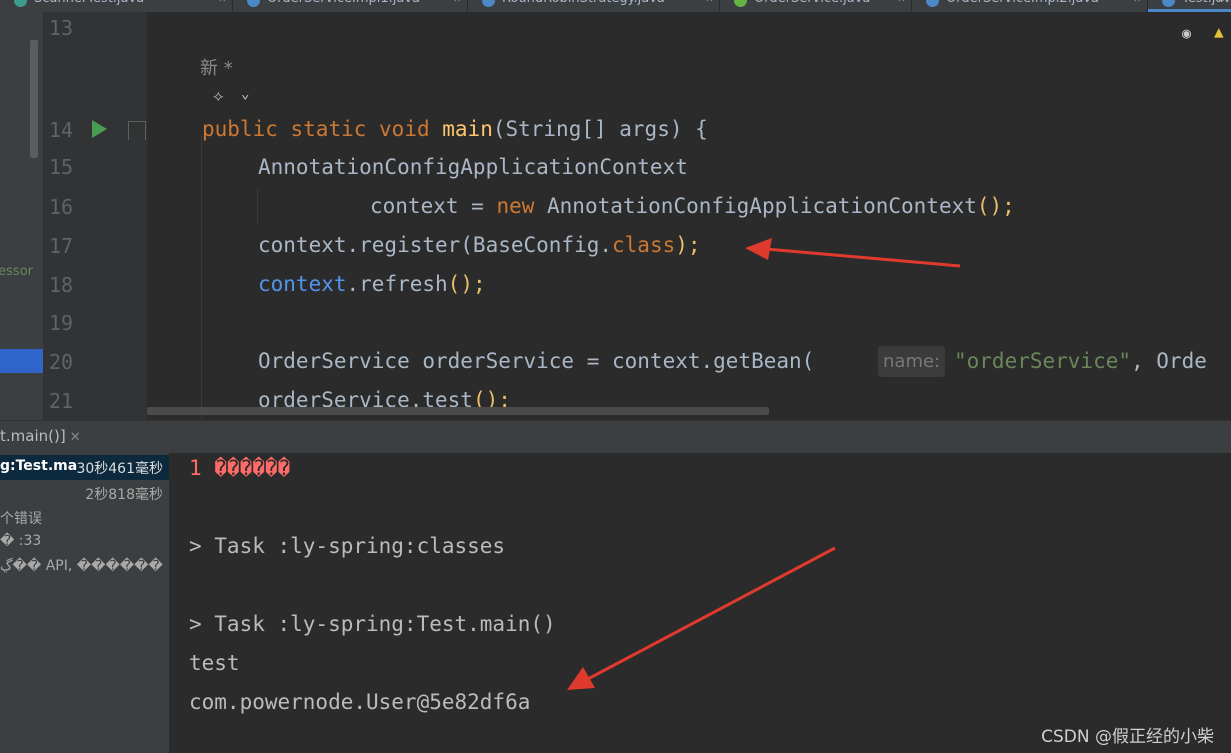  Describe the element at coordinates (912, 361) in the screenshot. I see `parameter-hint: name:` at that location.